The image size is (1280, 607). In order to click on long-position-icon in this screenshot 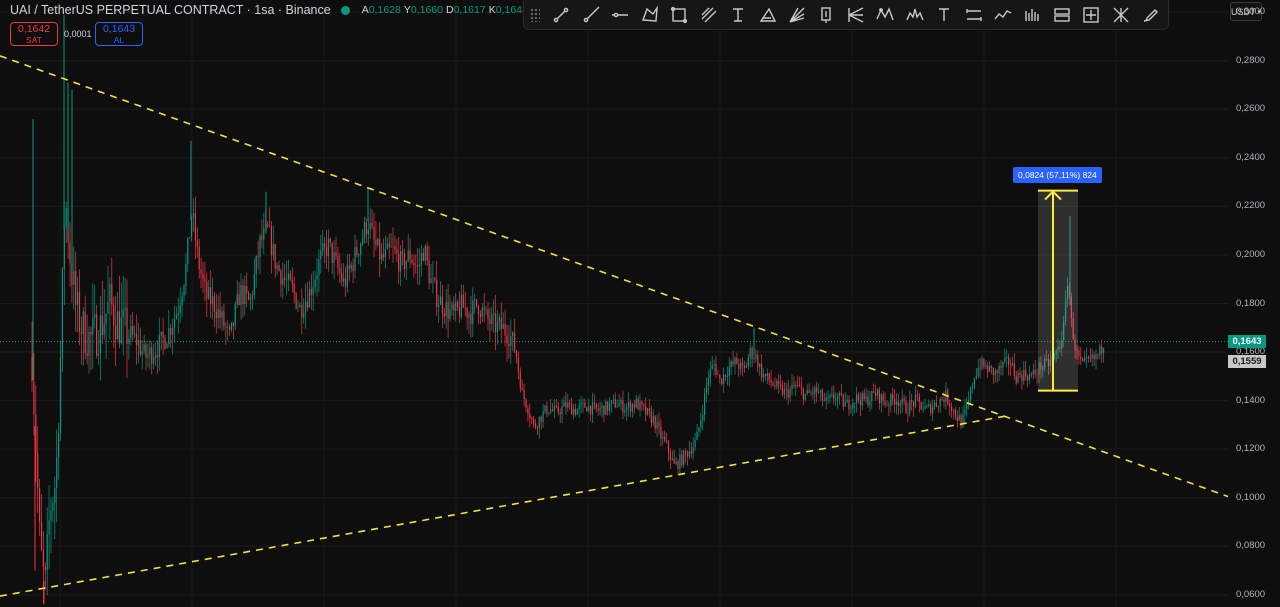, I will do `click(1061, 15)`.